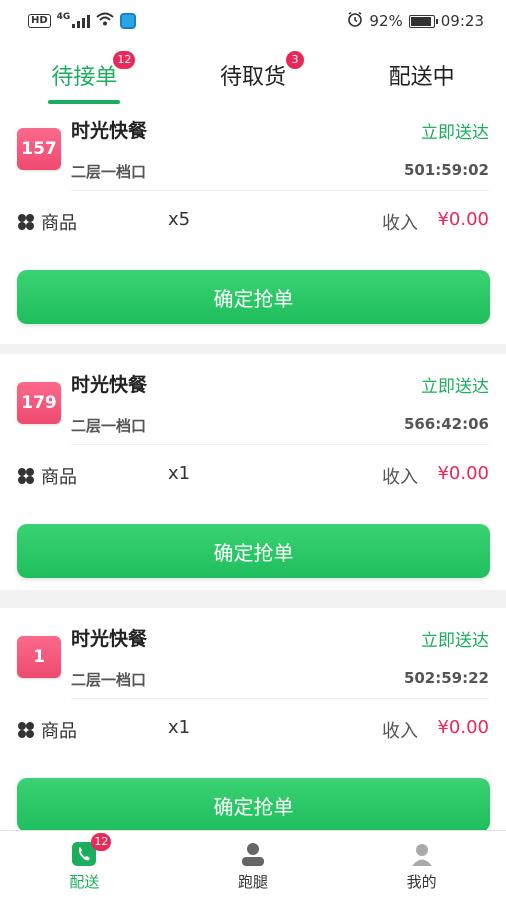 This screenshot has width=506, height=900. What do you see at coordinates (446, 170) in the screenshot?
I see `countdown-timer: 501:59:02` at bounding box center [446, 170].